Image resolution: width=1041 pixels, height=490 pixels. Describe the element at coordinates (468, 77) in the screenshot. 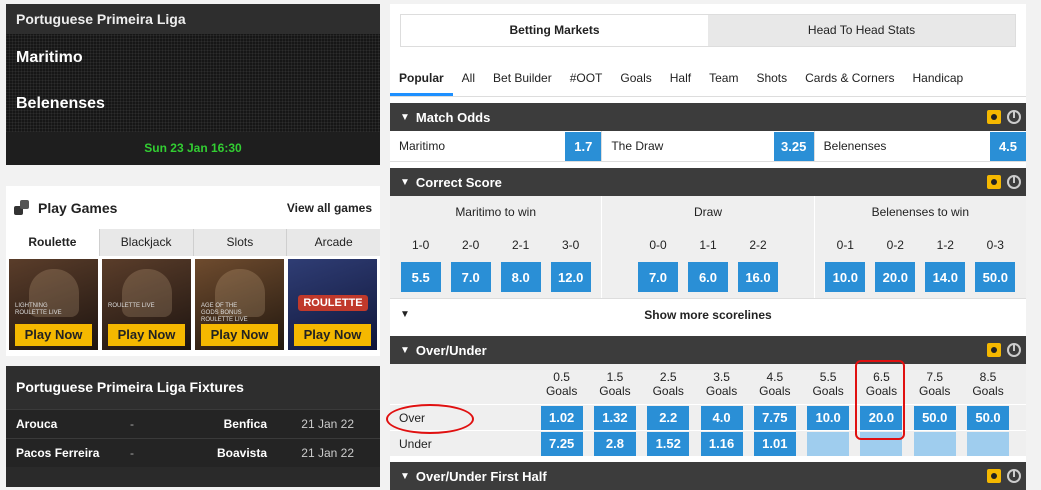

I see `tab-all: All` at that location.